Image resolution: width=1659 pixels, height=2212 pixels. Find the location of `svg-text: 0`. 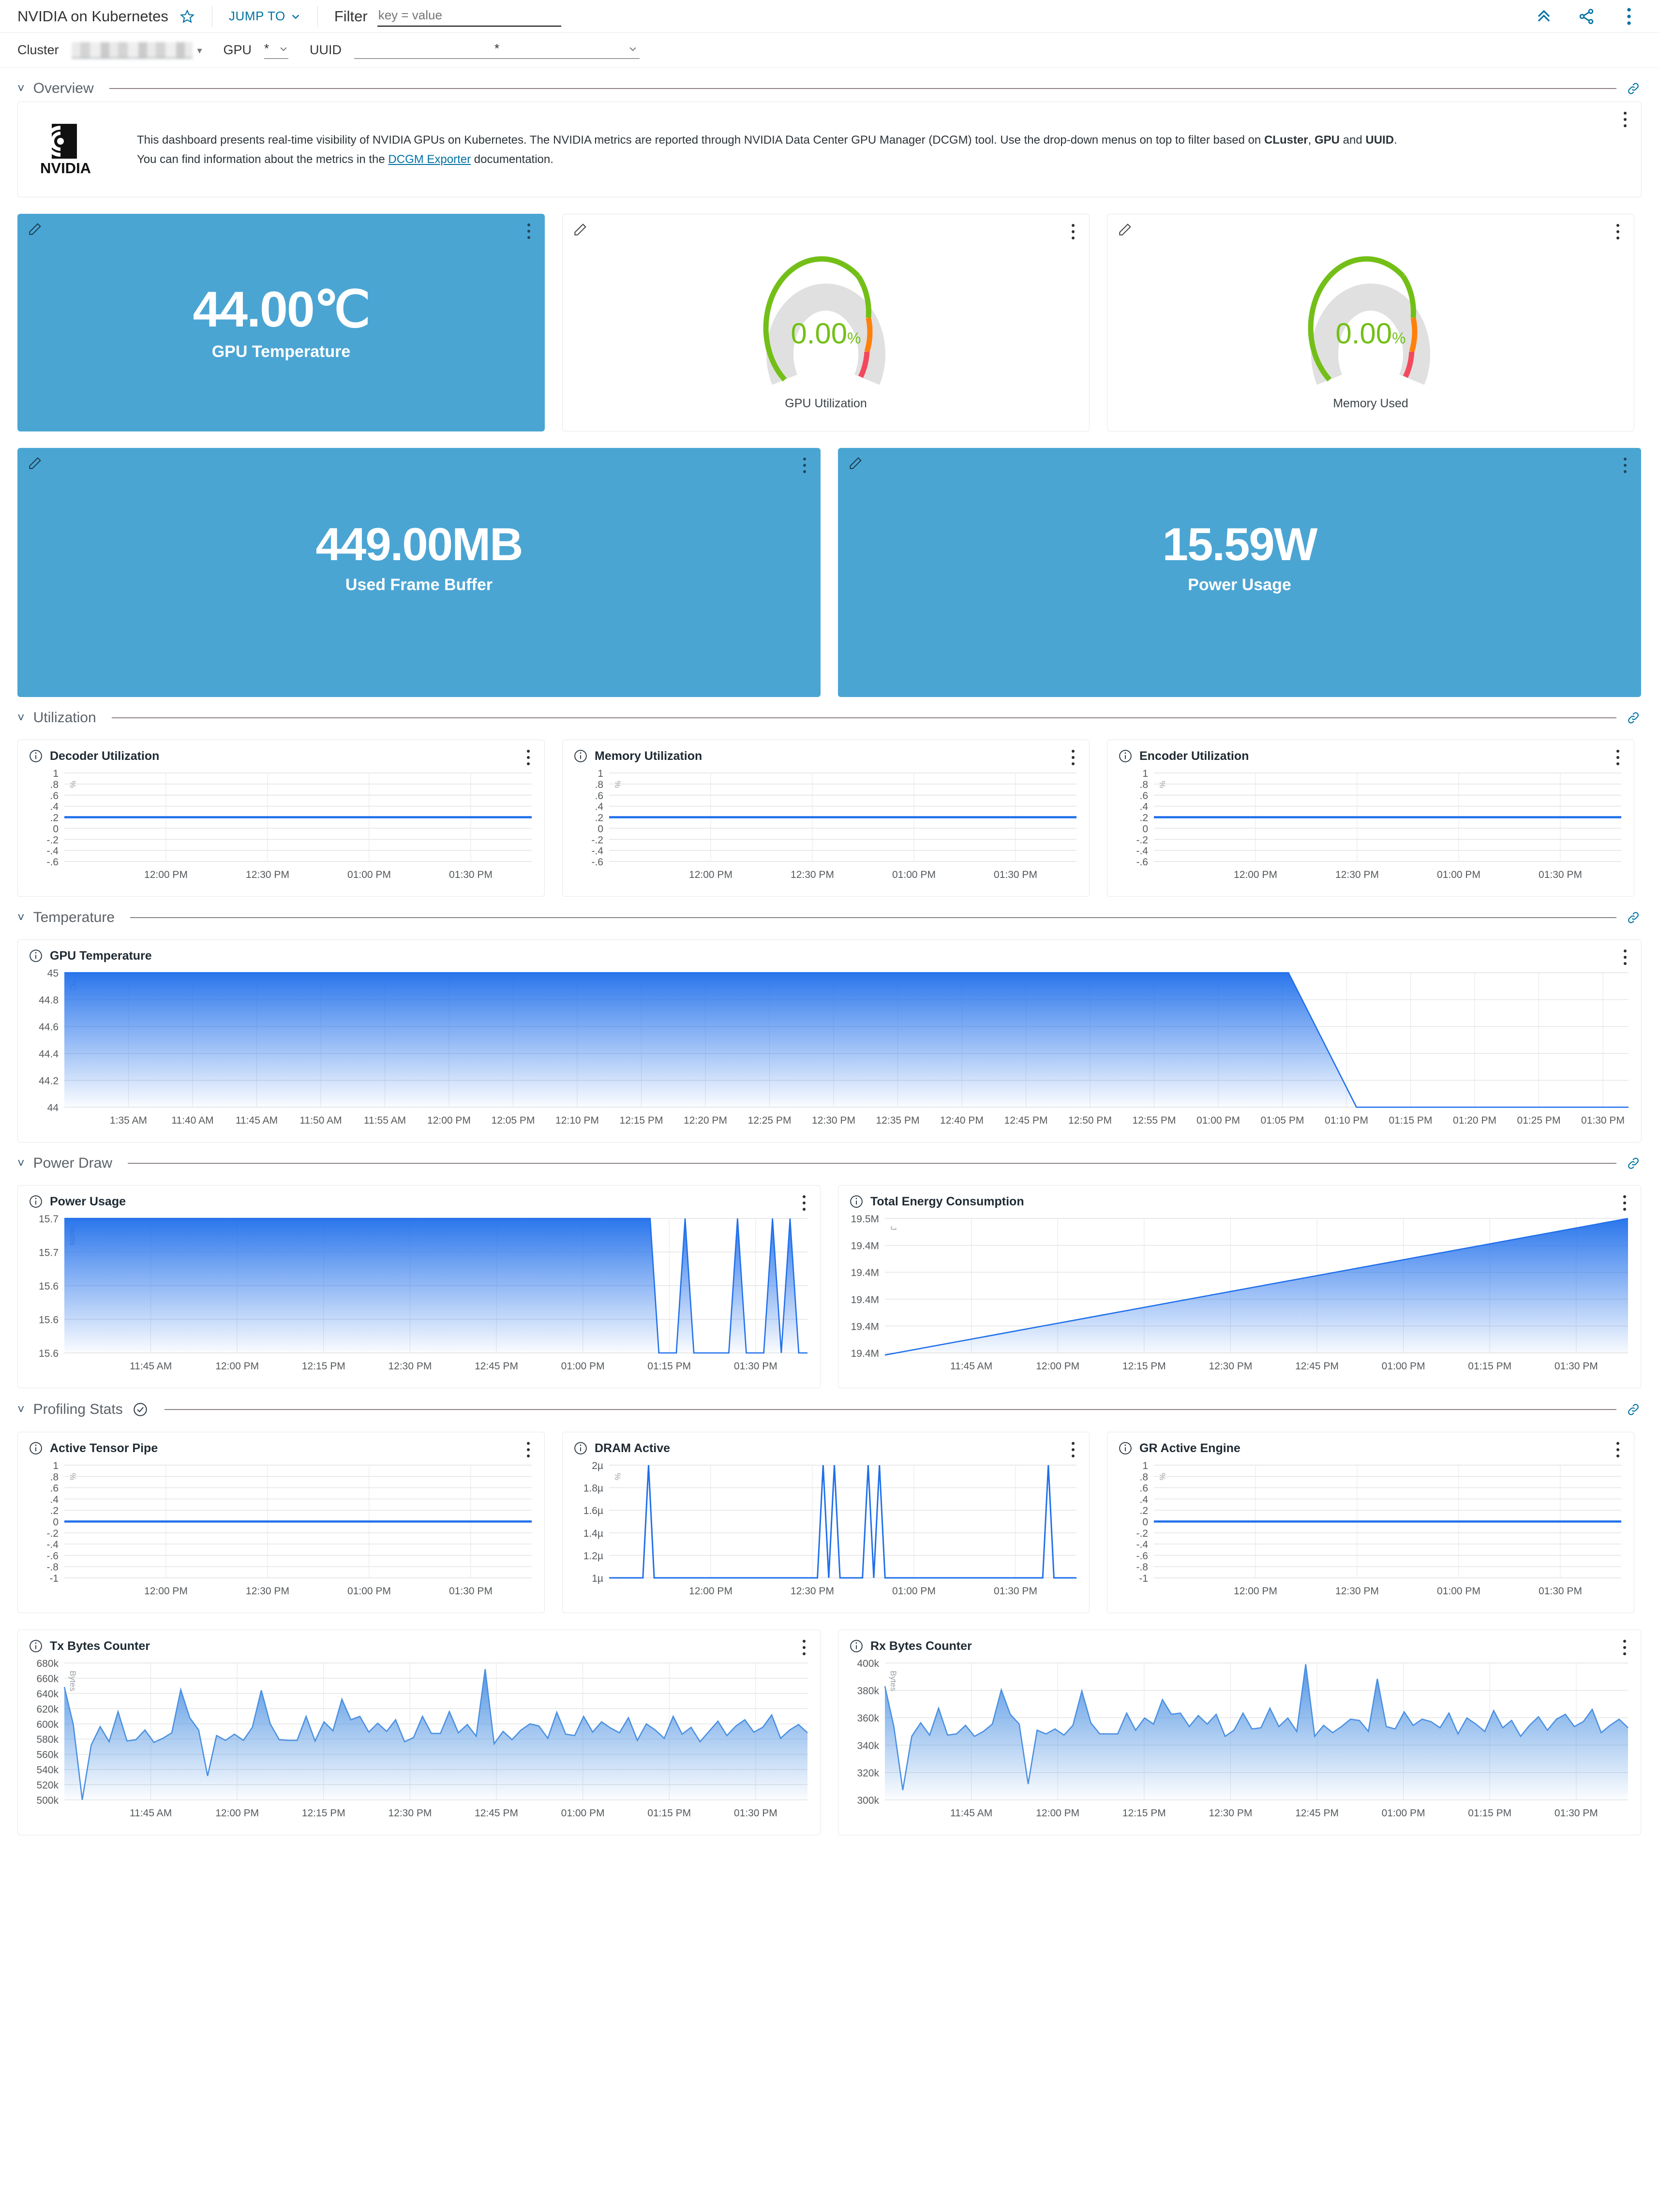

svg-text: 0 is located at coordinates (56, 829).